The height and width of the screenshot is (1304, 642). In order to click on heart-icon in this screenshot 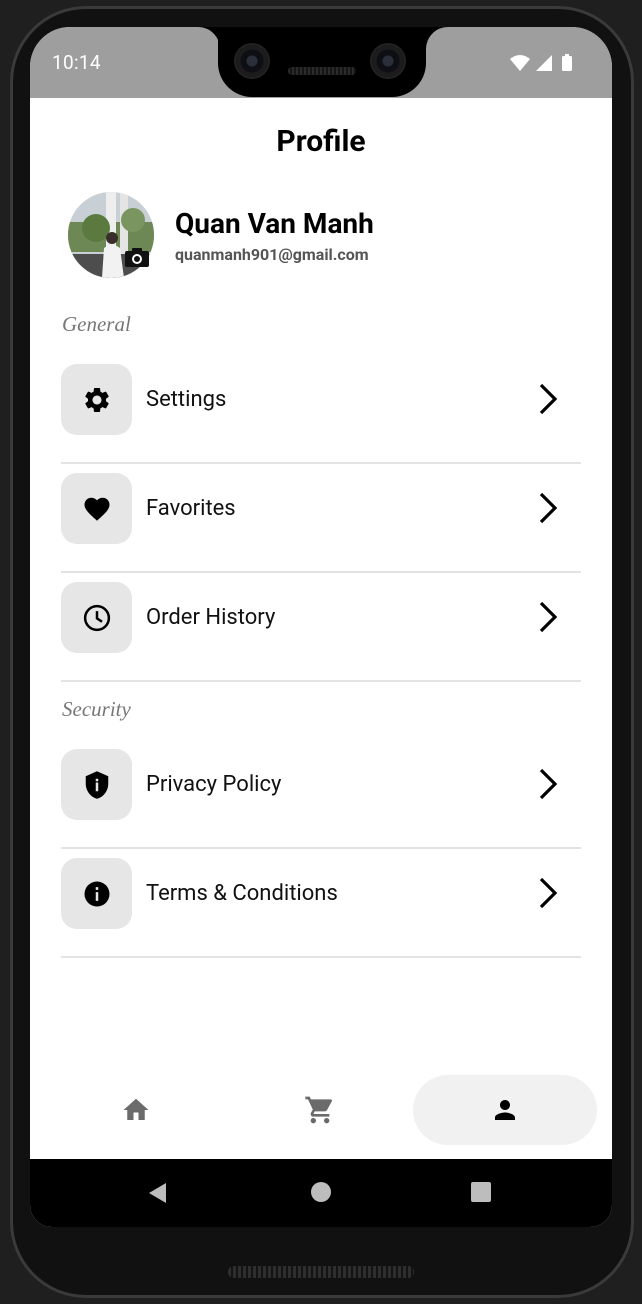, I will do `click(96, 509)`.